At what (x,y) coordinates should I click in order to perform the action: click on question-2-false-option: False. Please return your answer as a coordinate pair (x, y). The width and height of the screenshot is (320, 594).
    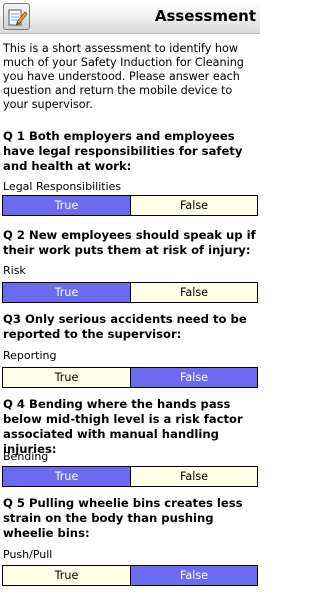
    Looking at the image, I should click on (193, 292).